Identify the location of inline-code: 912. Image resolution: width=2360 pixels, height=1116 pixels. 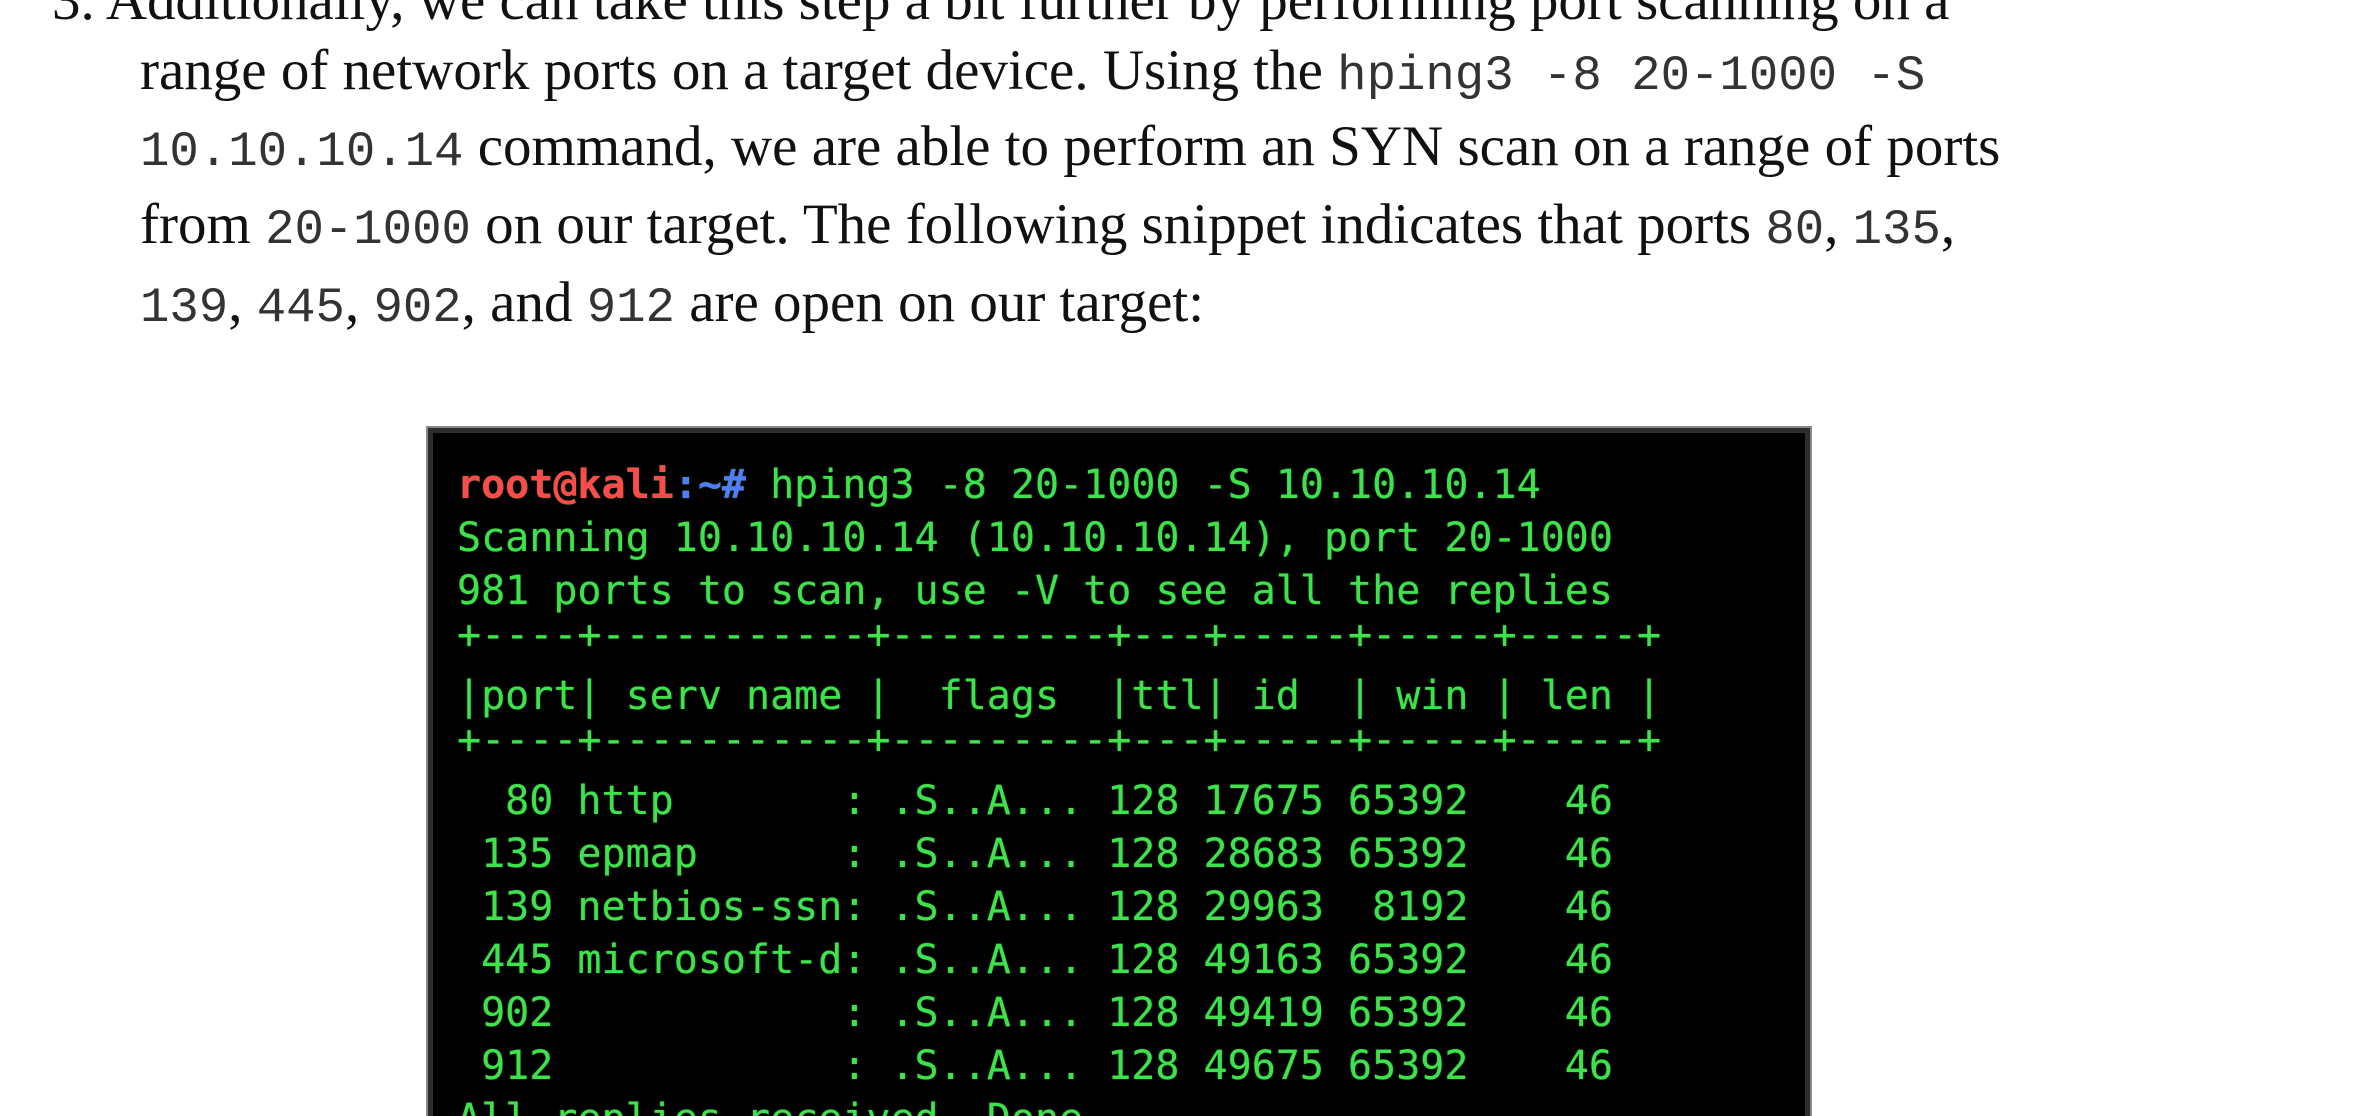
(630, 308).